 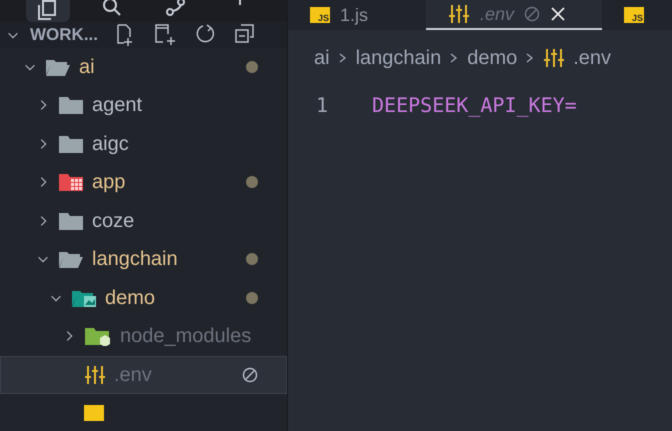 What do you see at coordinates (143, 105) in the screenshot?
I see `tree-item: agent` at bounding box center [143, 105].